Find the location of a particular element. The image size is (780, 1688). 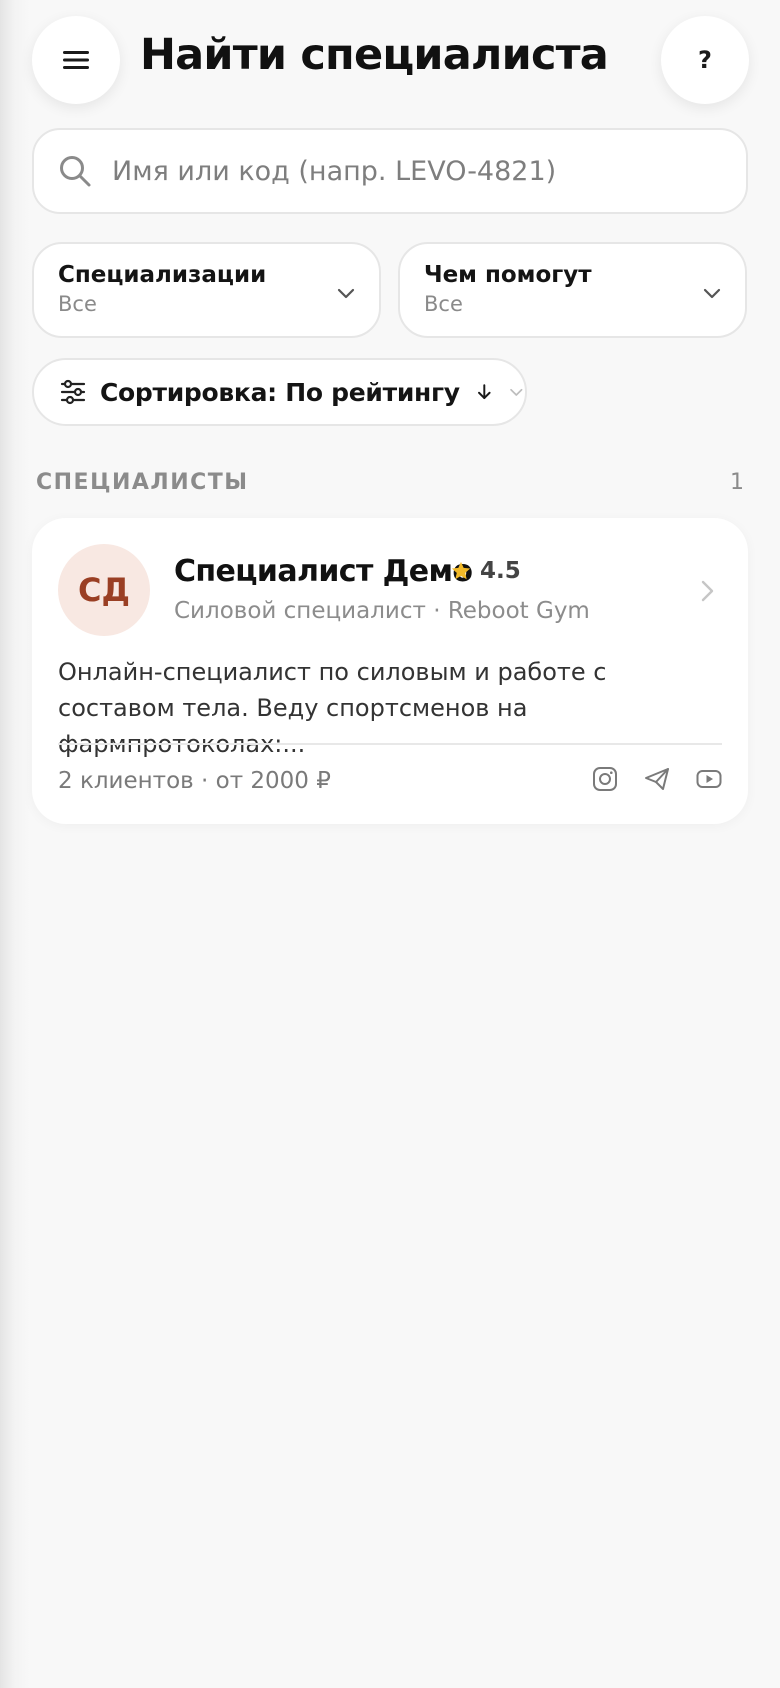

social-links is located at coordinates (657, 779).